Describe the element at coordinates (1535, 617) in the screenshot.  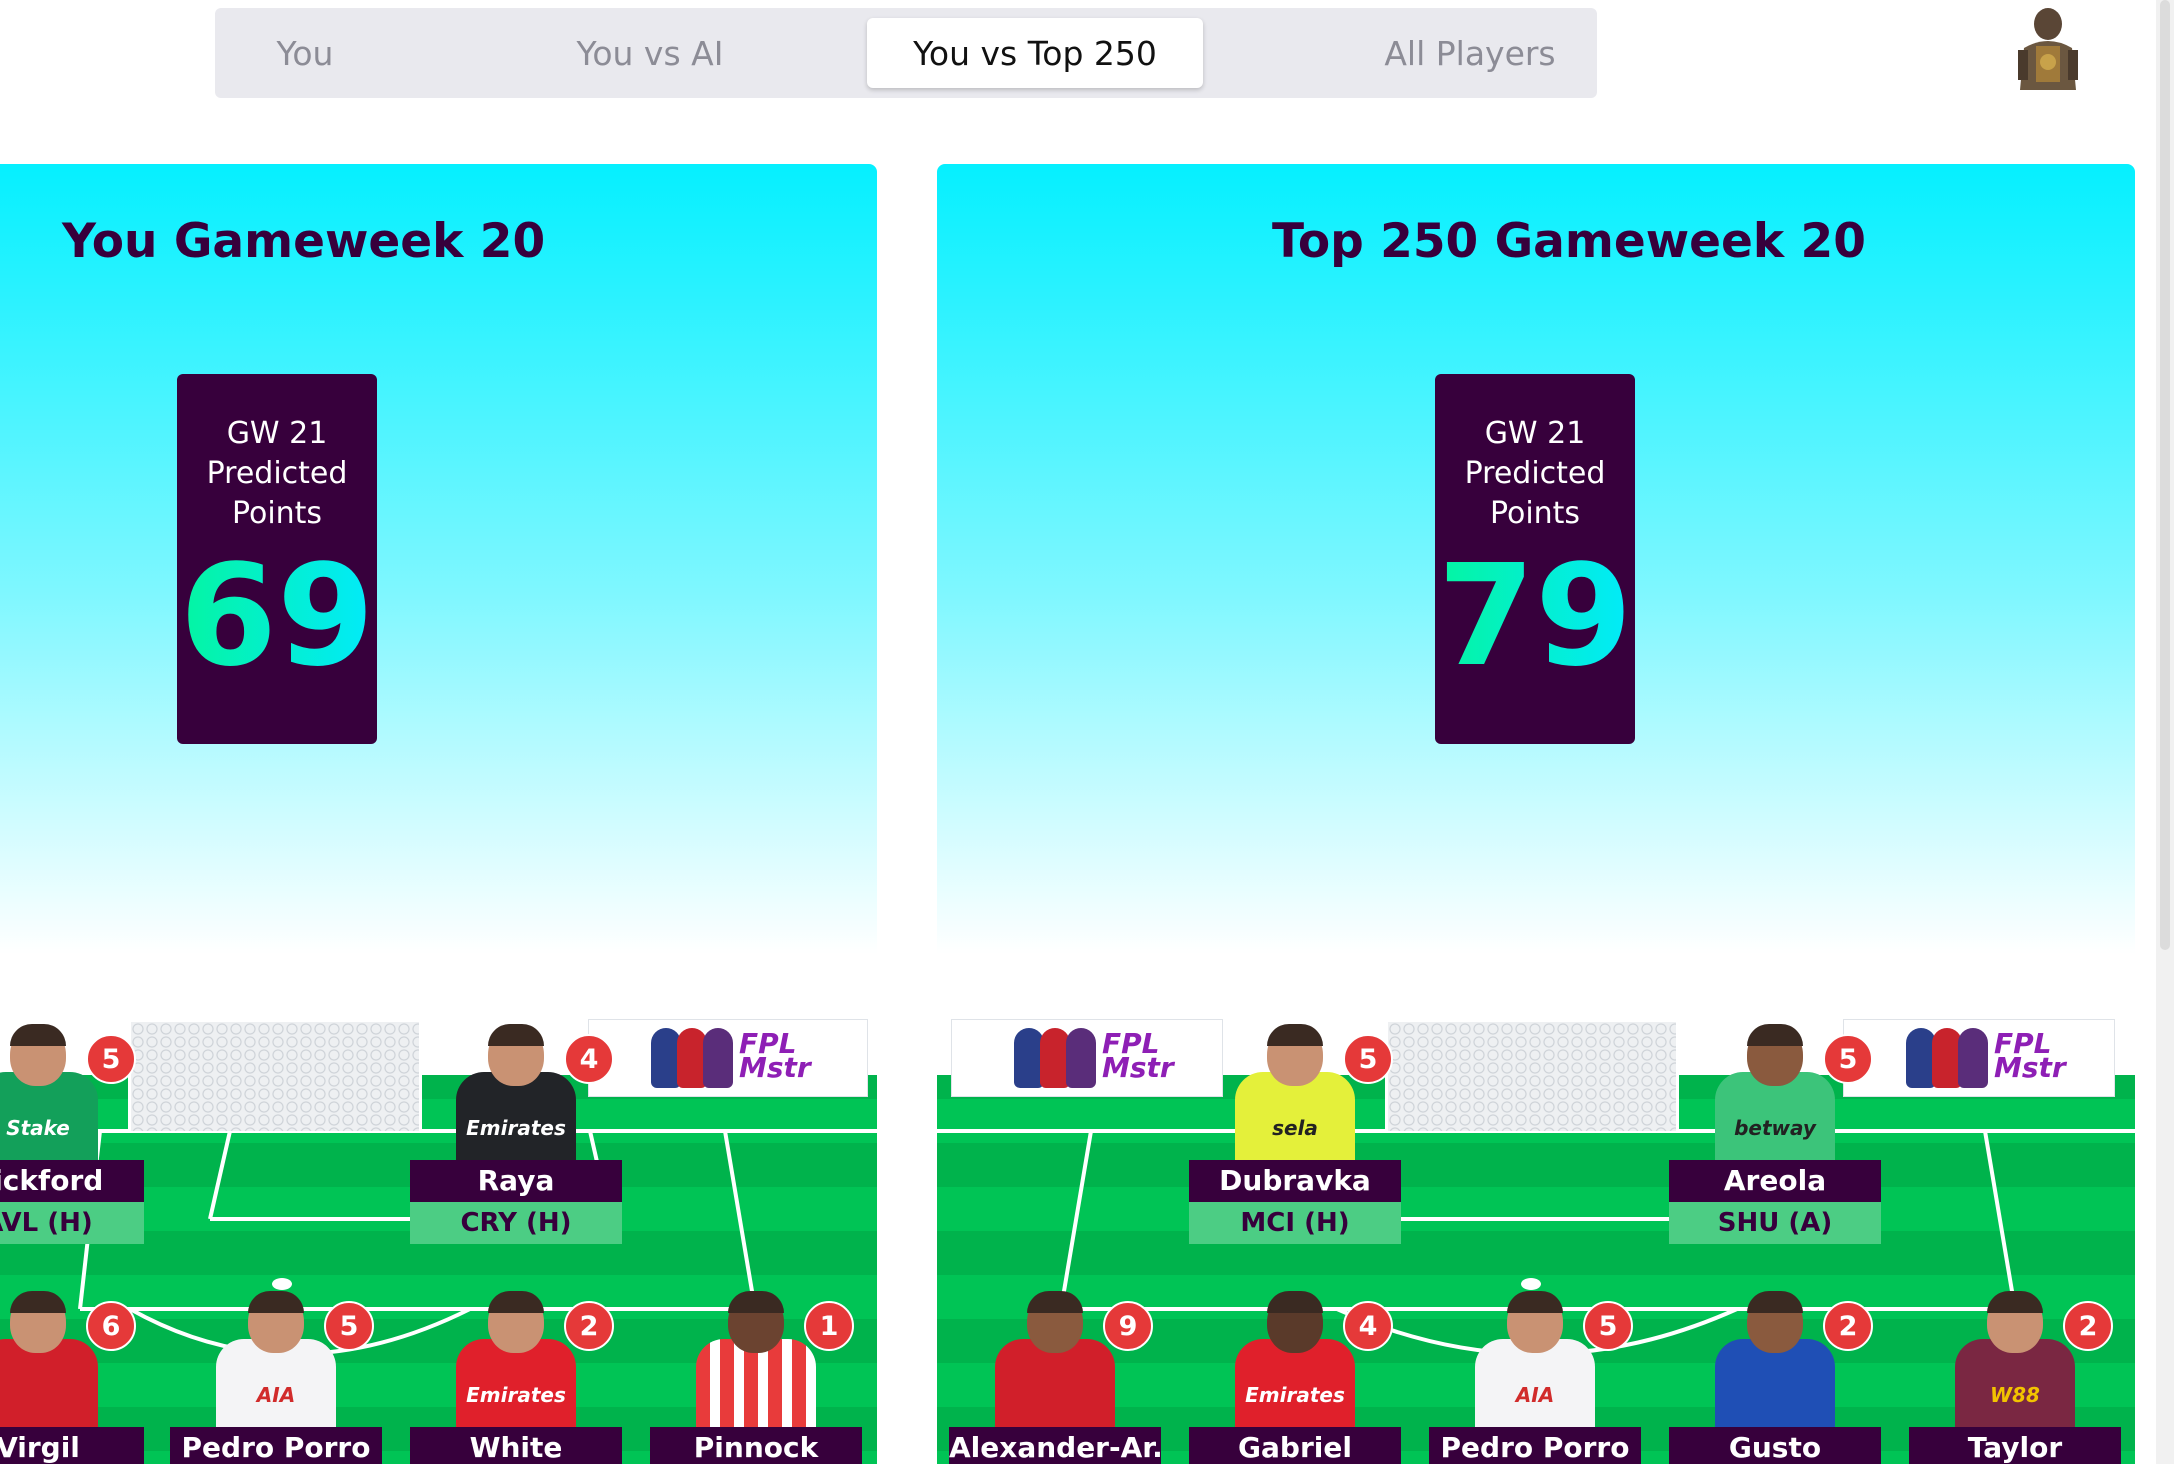
I see `predicted-points-value: 79` at that location.